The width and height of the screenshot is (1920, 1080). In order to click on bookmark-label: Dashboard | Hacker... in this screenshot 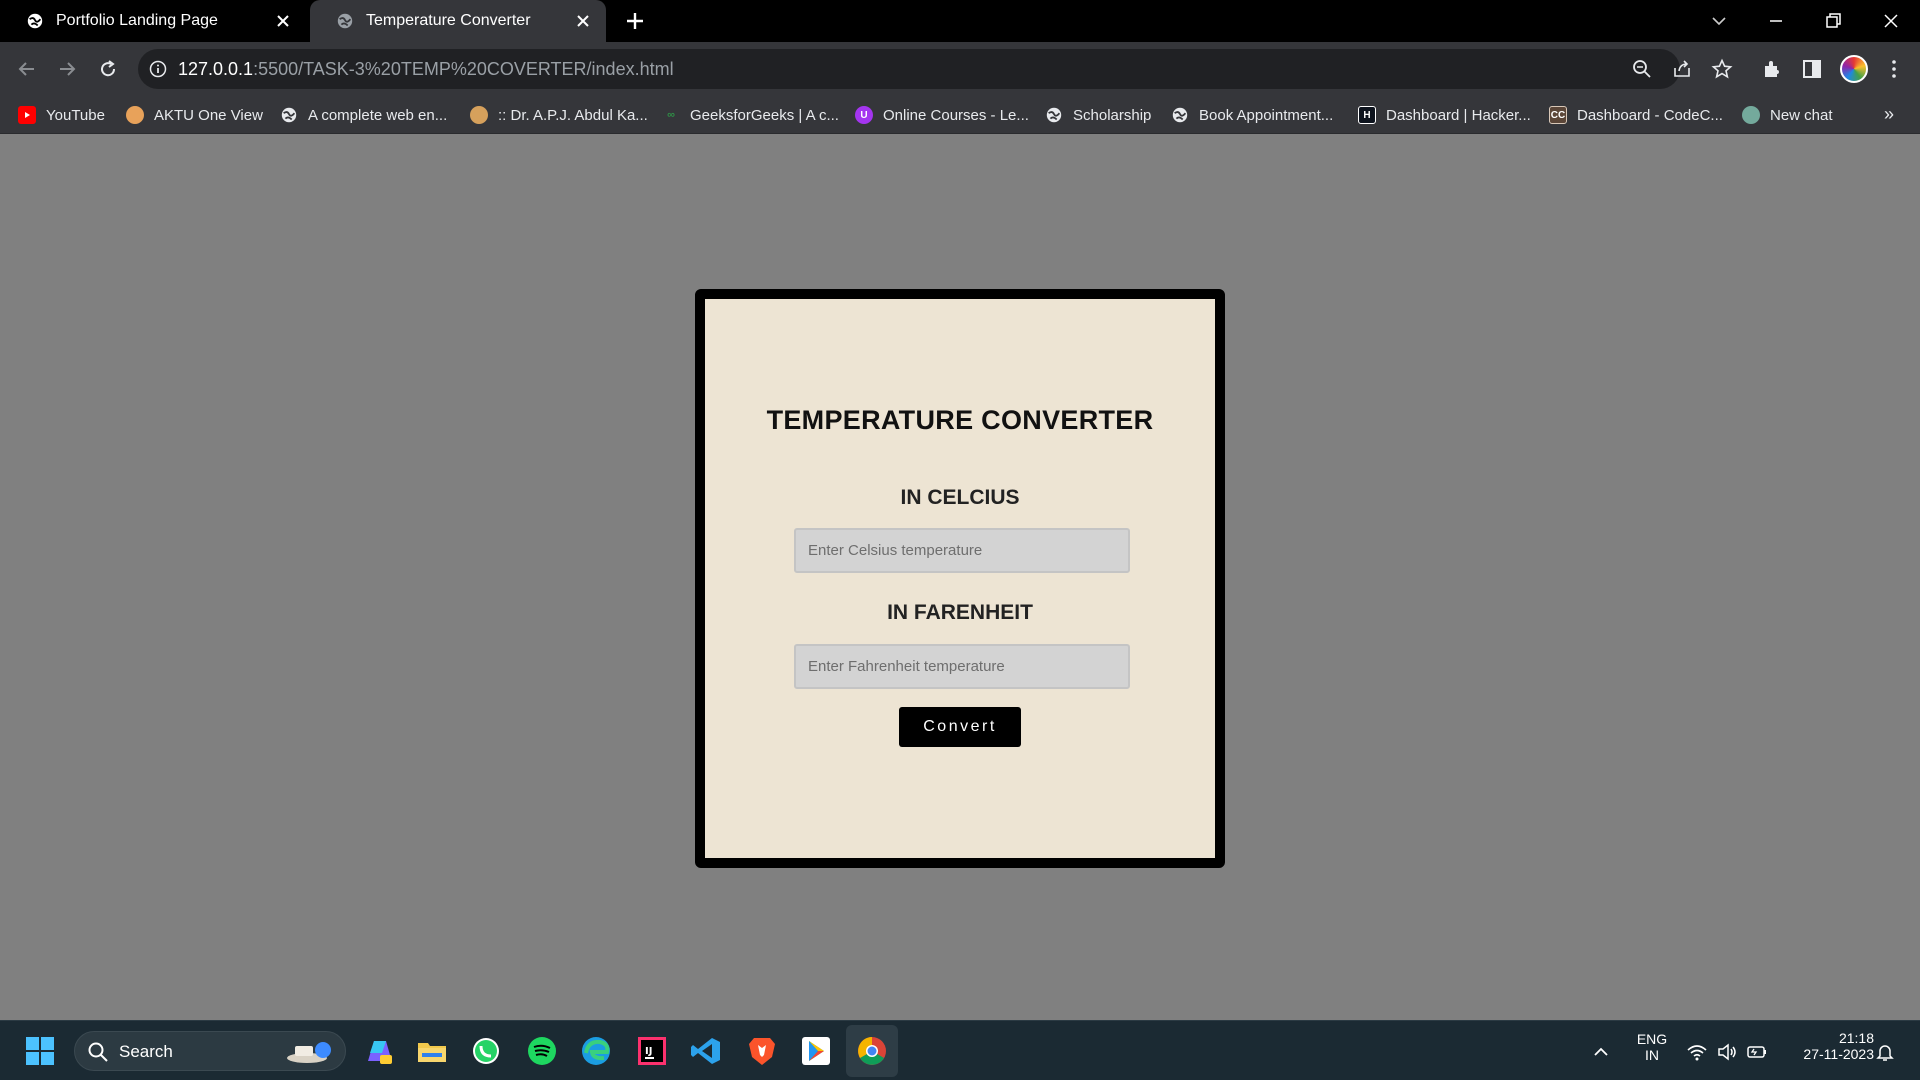, I will do `click(1458, 115)`.